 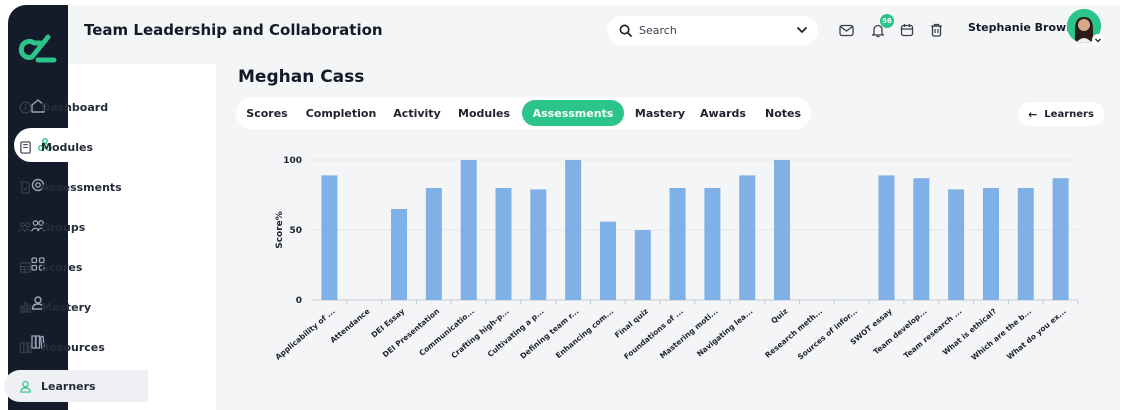 I want to click on app-logo, so click(x=38, y=50).